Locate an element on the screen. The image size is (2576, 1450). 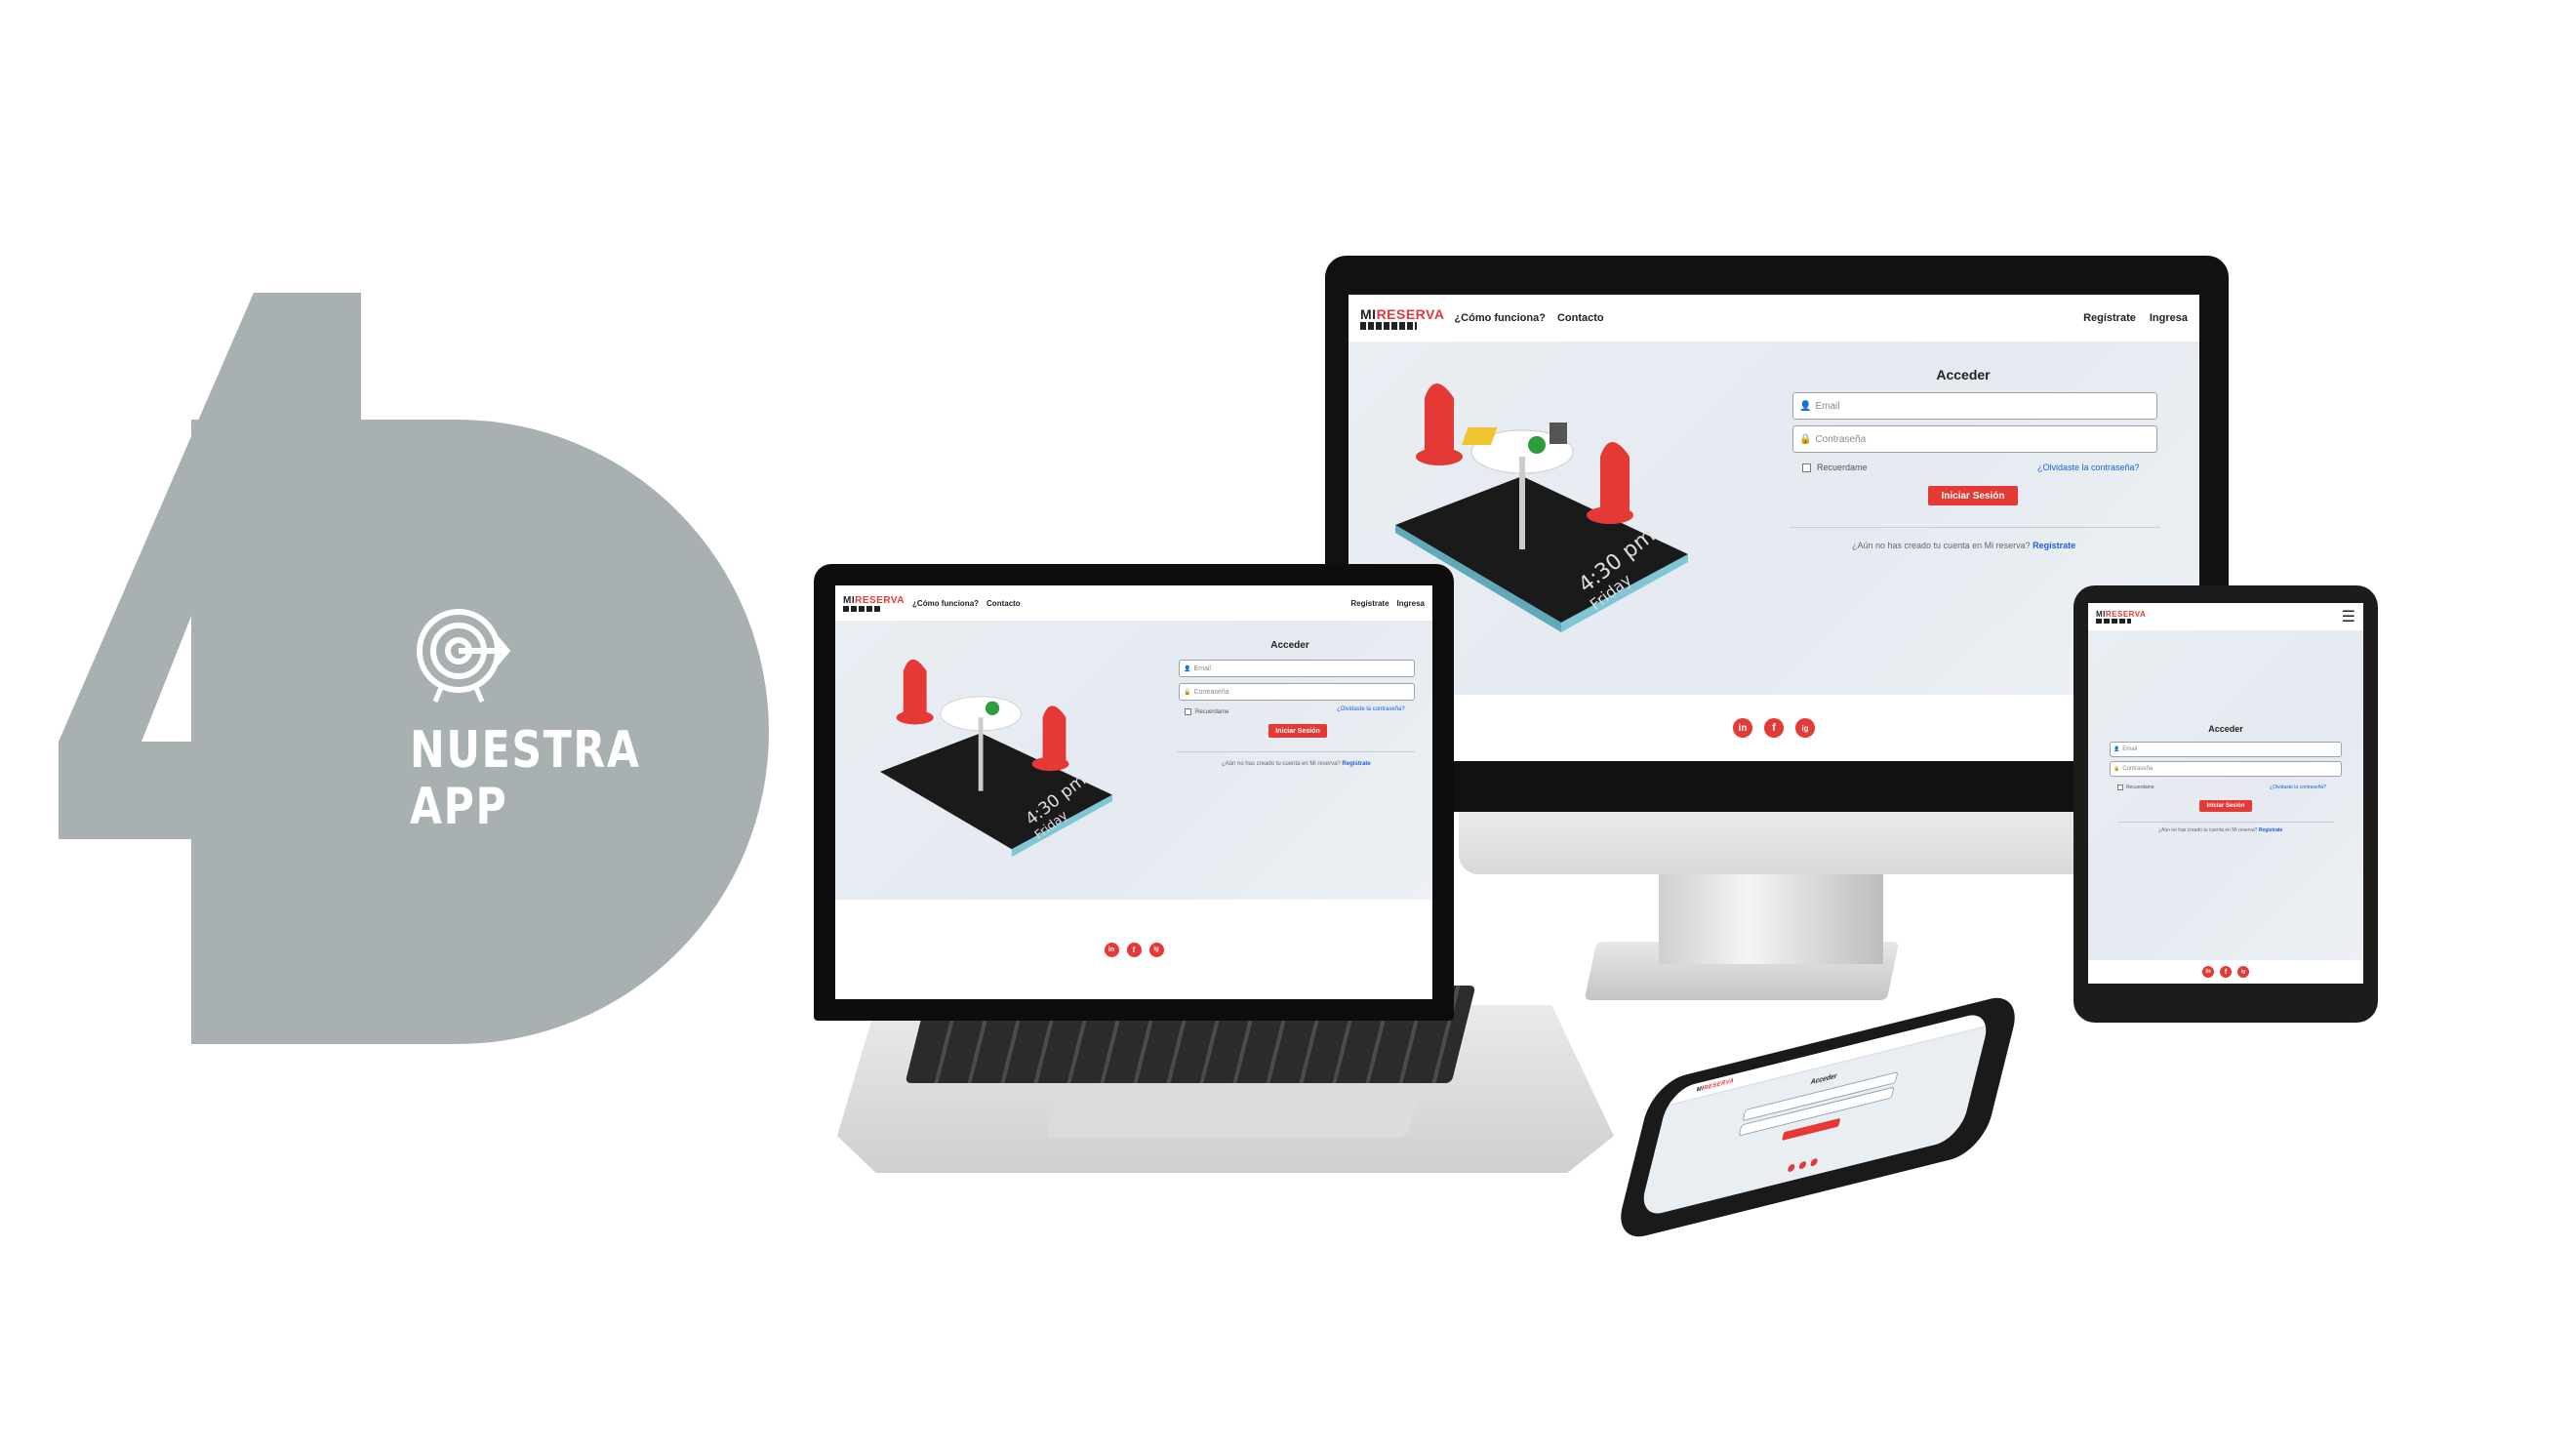
restaurant-table-illustration: 4:30 pm Friday is located at coordinates (996, 758).